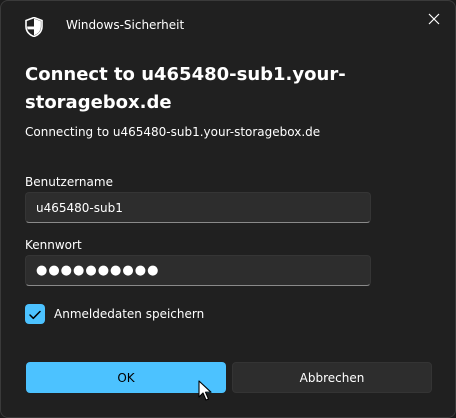 The width and height of the screenshot is (456, 418). I want to click on app-title: Windows-Sicherheit, so click(125, 25).